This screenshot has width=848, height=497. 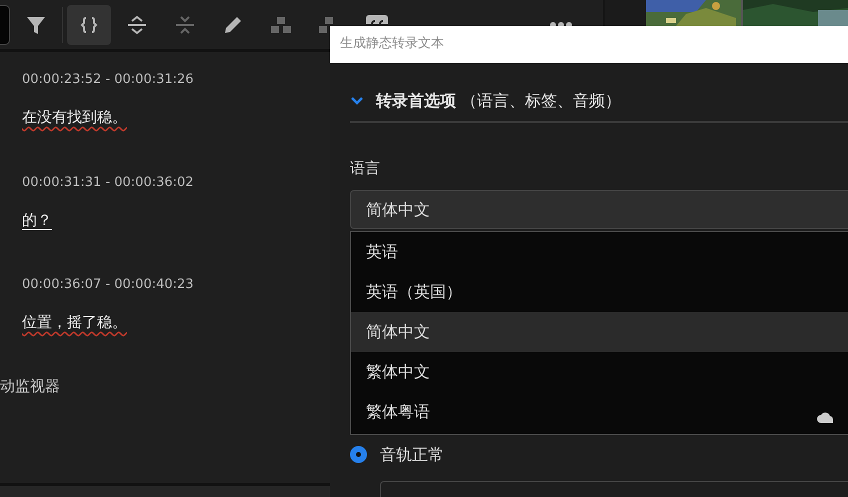 I want to click on collapse-icon, so click(x=185, y=25).